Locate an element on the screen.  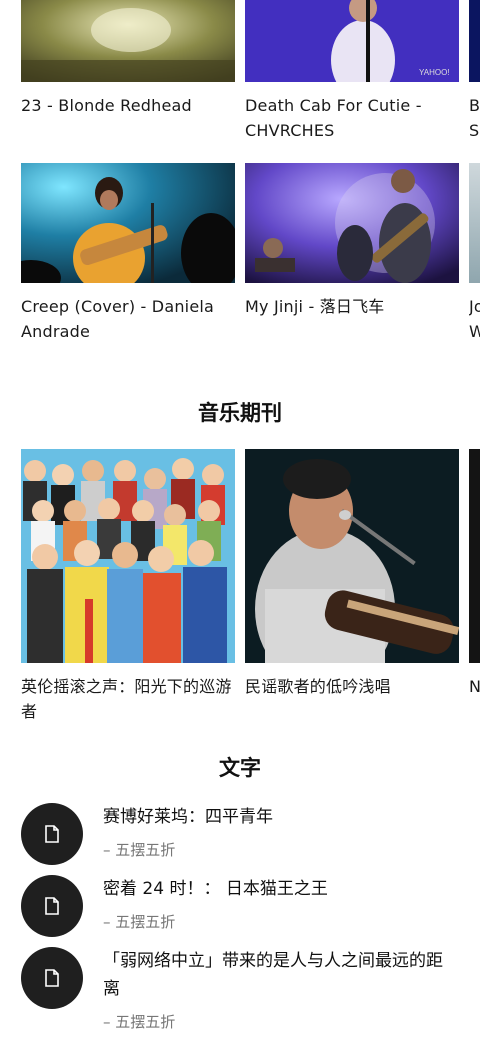
article-title: 密着 24 时！： 日本猫王之王 is located at coordinates (215, 889).